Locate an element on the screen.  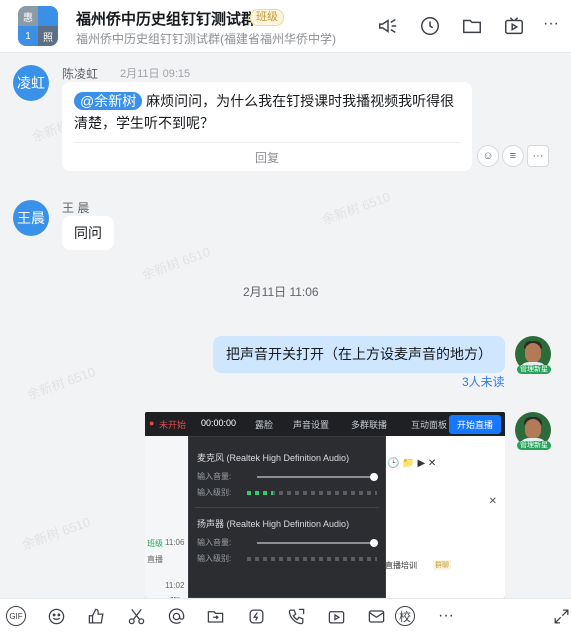
sender-name: 陈凌虹 is located at coordinates (80, 74).